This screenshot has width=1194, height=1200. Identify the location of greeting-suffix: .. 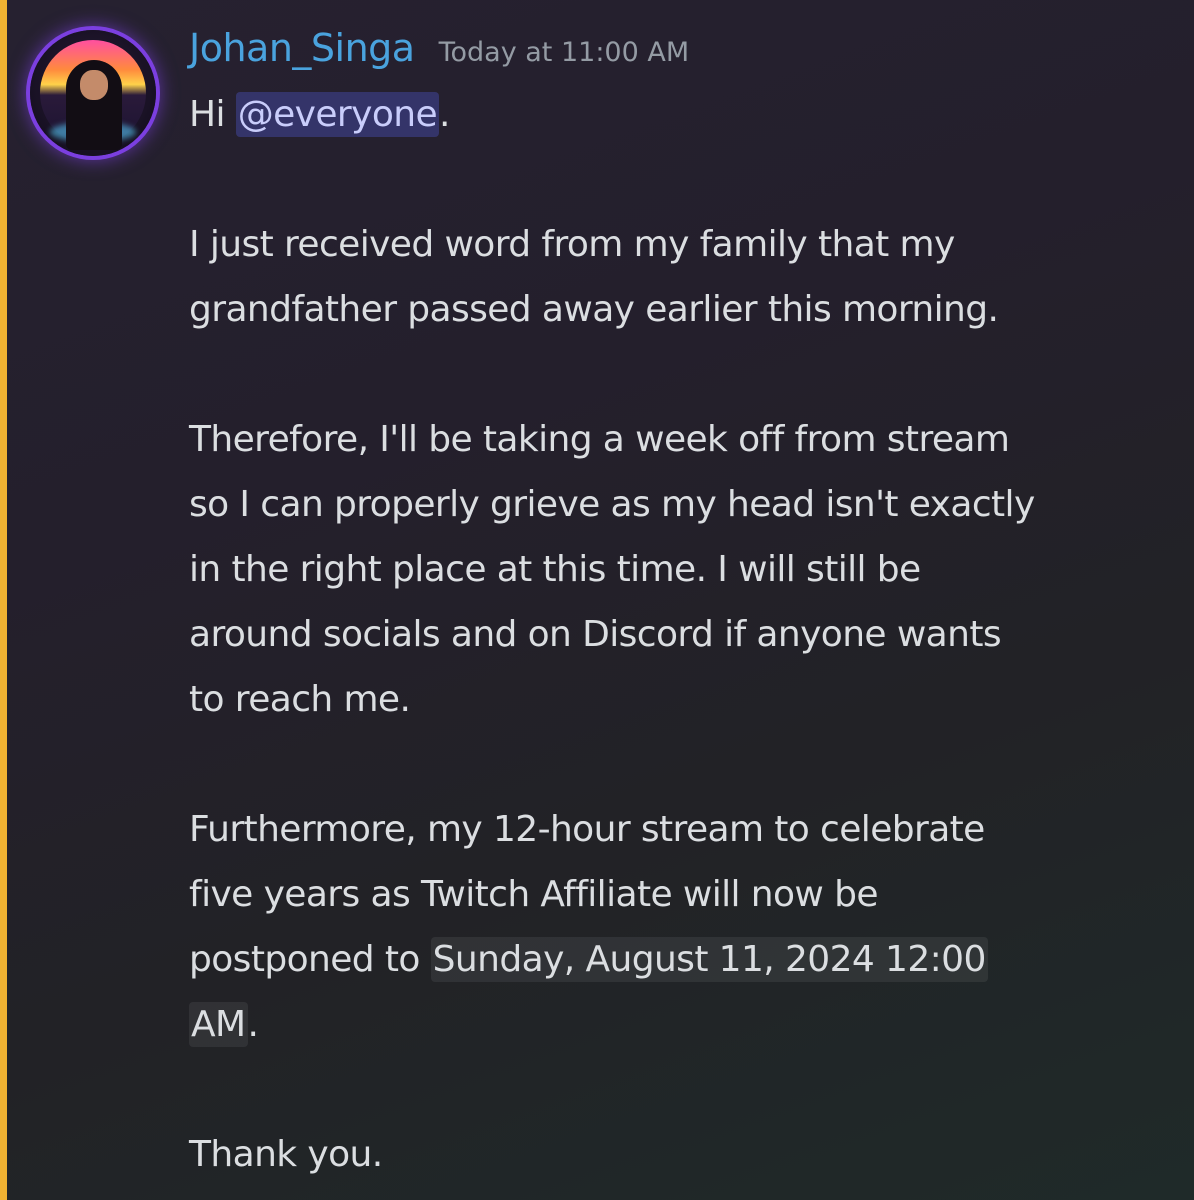
(444, 114).